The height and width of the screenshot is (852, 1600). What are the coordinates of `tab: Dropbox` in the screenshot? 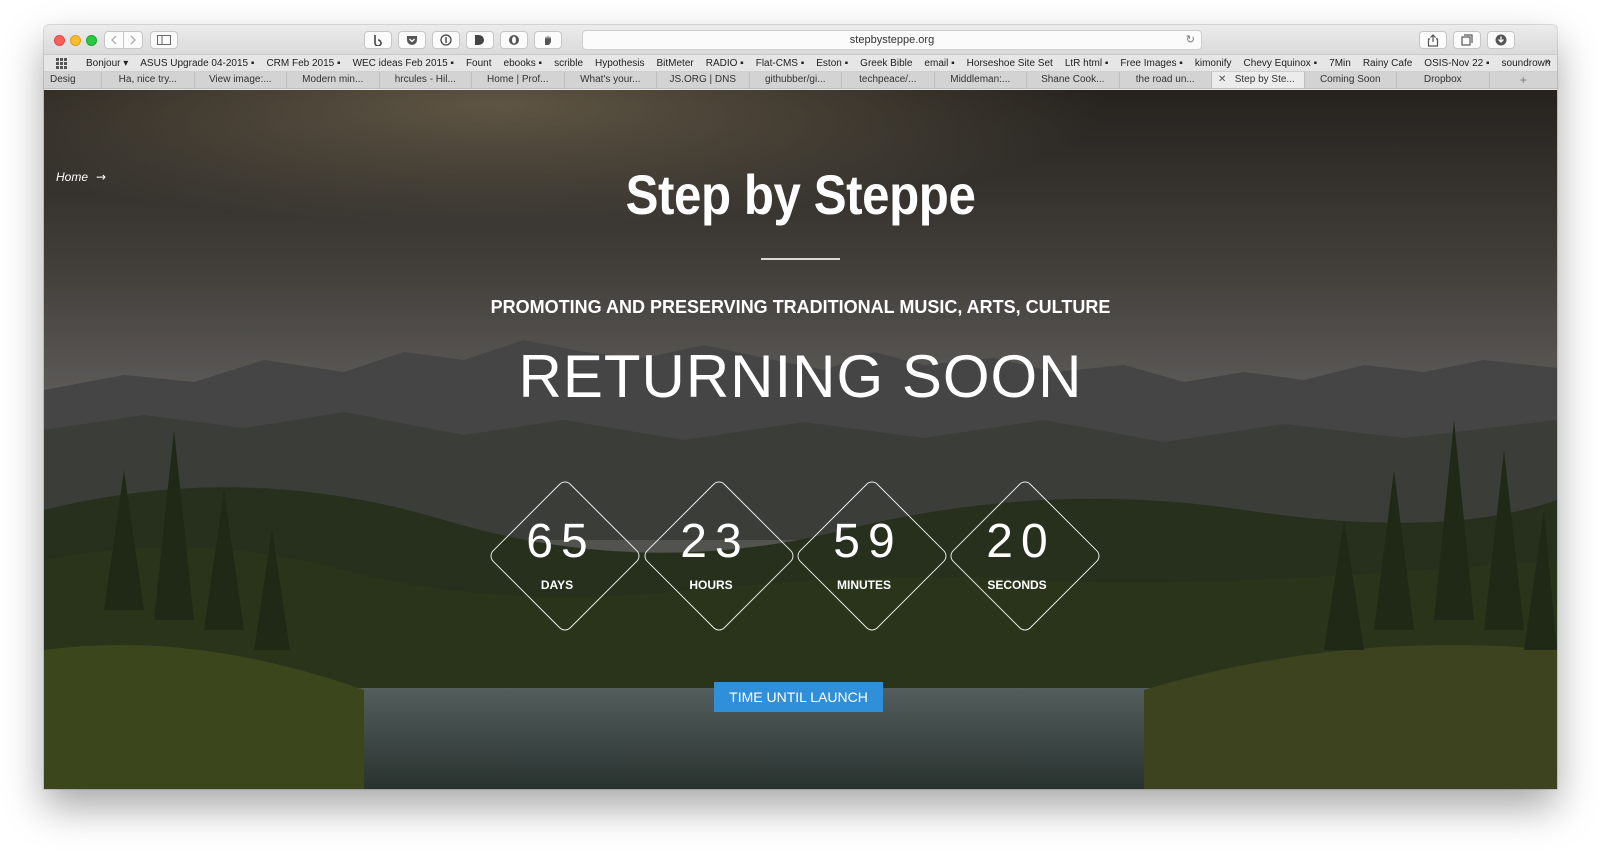 It's located at (1443, 80).